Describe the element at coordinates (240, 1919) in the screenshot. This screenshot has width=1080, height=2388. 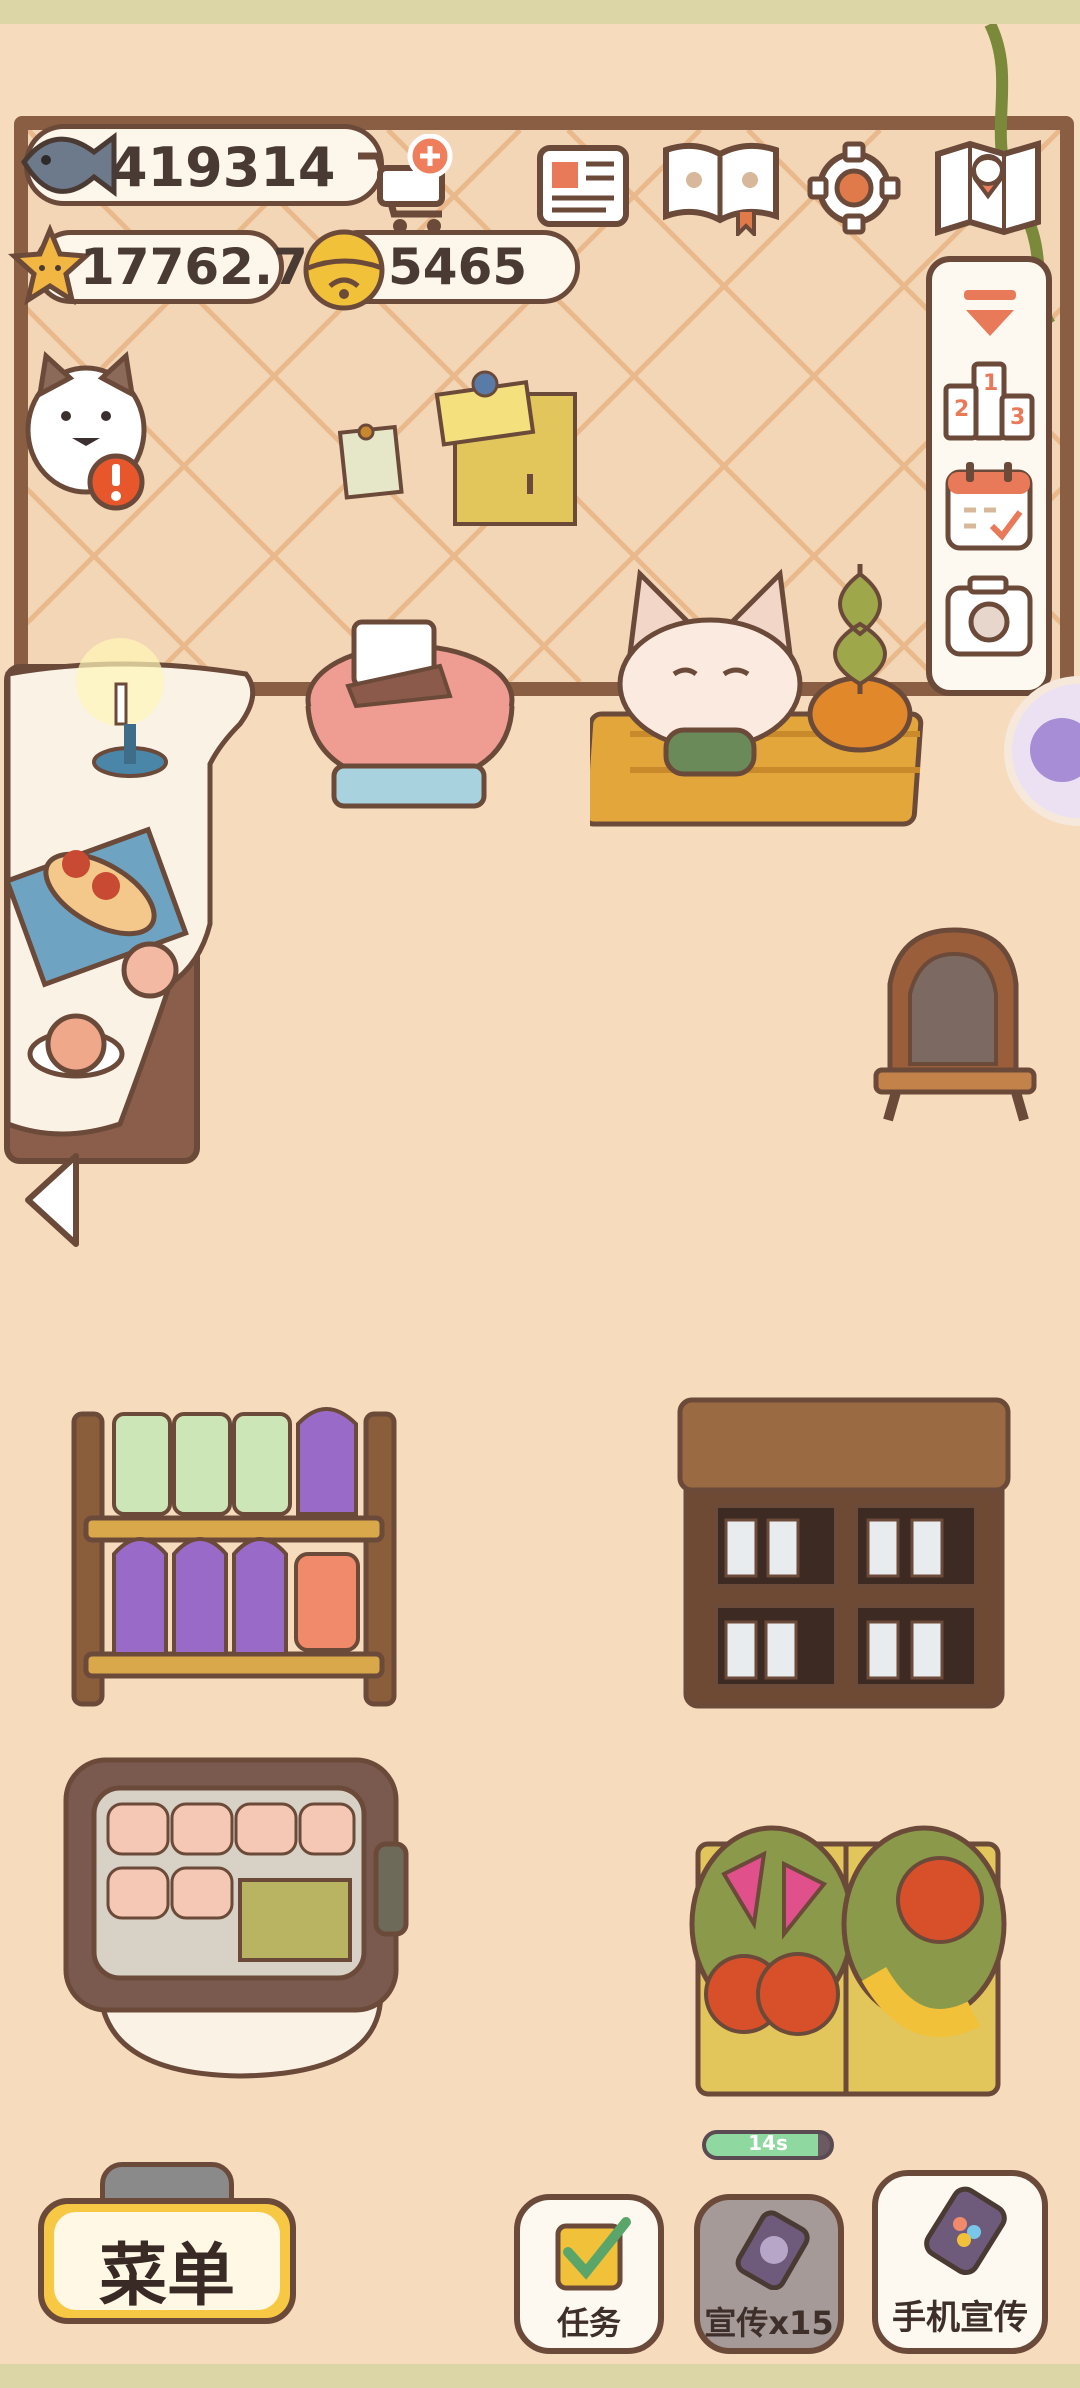
I see `sushi-fridge` at that location.